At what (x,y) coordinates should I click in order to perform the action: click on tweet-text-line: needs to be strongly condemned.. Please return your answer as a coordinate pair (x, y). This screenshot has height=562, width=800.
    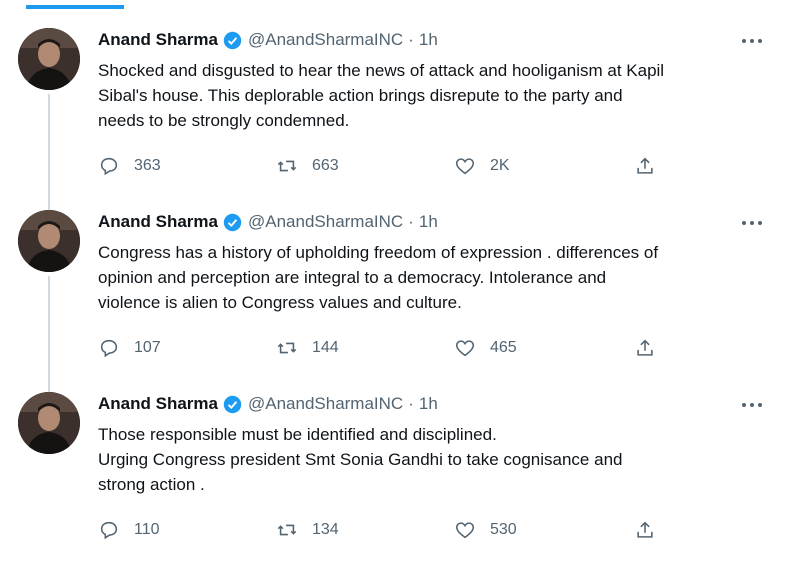
    Looking at the image, I should click on (224, 120).